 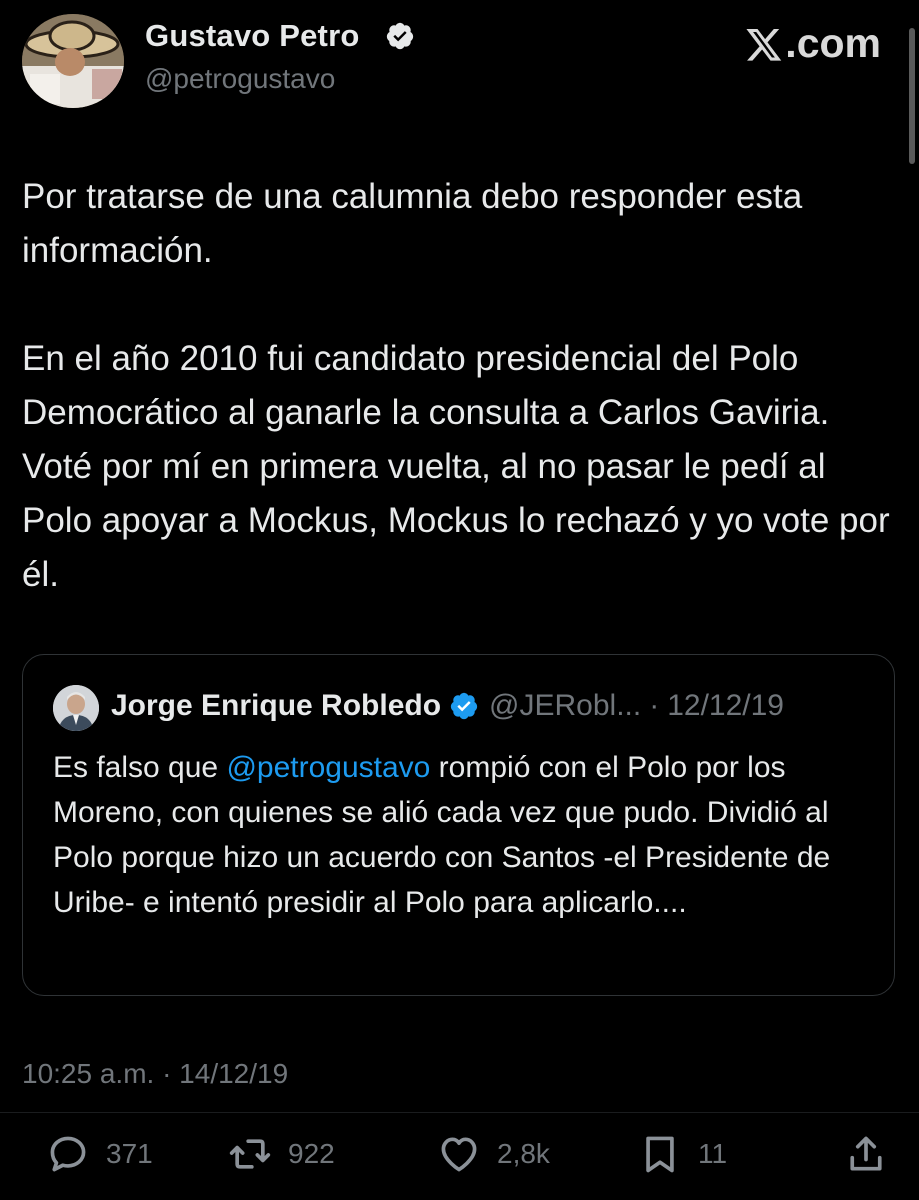 I want to click on quote-mention-link: @petrogustavo, so click(x=328, y=767).